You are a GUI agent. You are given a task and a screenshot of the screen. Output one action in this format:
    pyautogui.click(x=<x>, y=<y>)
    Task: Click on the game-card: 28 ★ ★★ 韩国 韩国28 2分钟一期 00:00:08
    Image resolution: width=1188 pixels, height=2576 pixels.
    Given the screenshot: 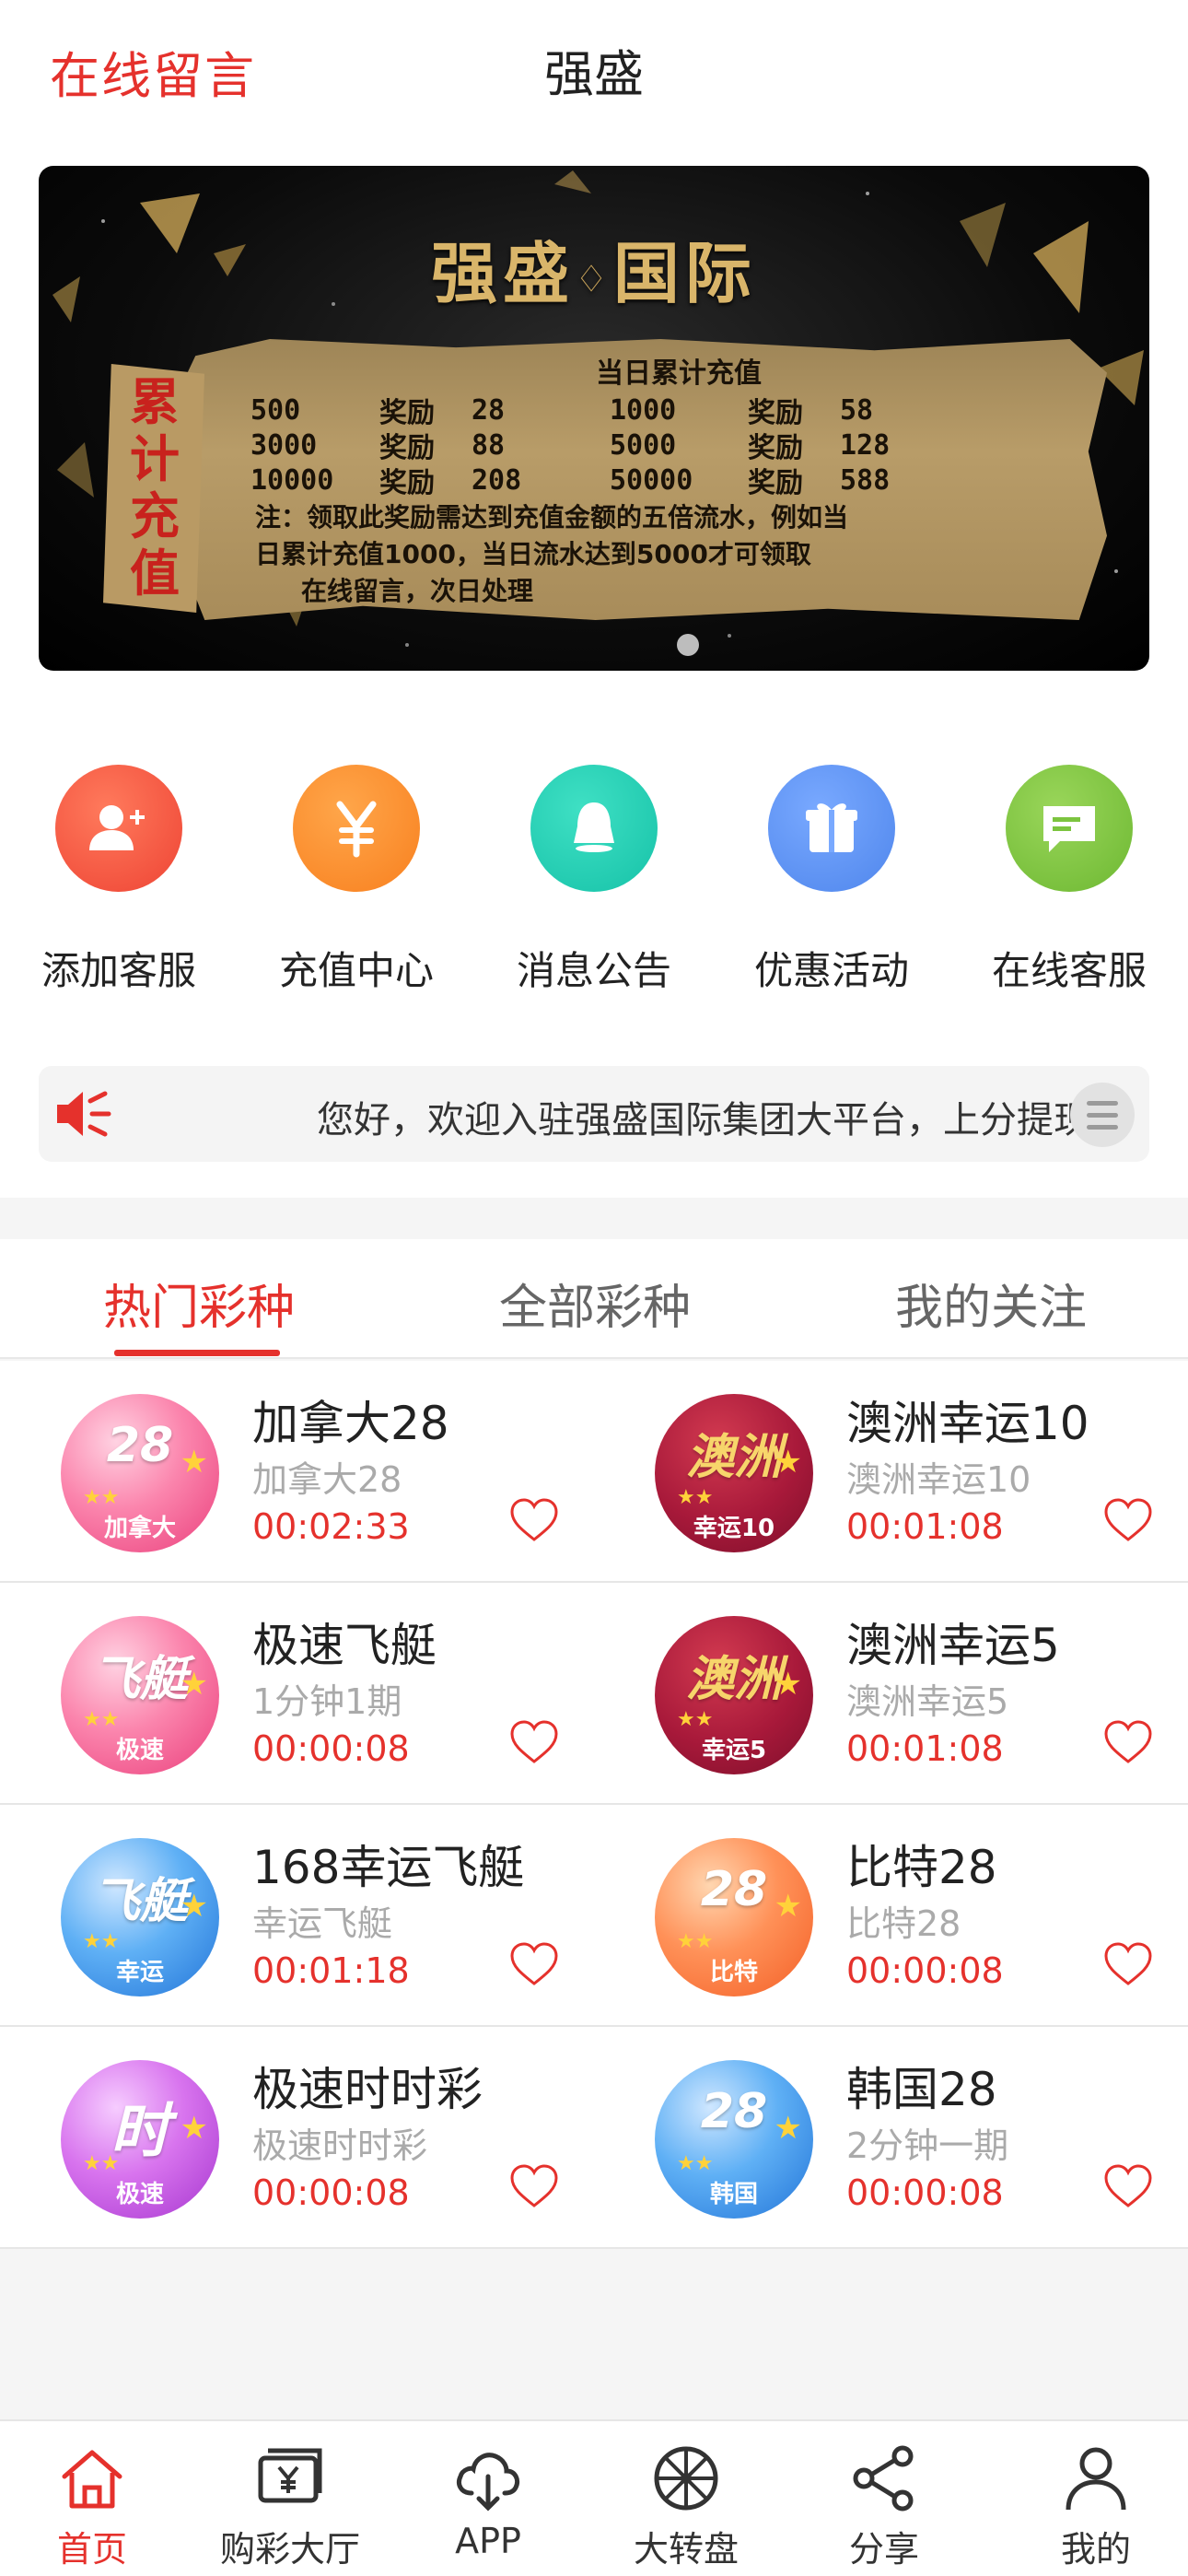 What is the action you would take?
    pyautogui.click(x=891, y=2137)
    